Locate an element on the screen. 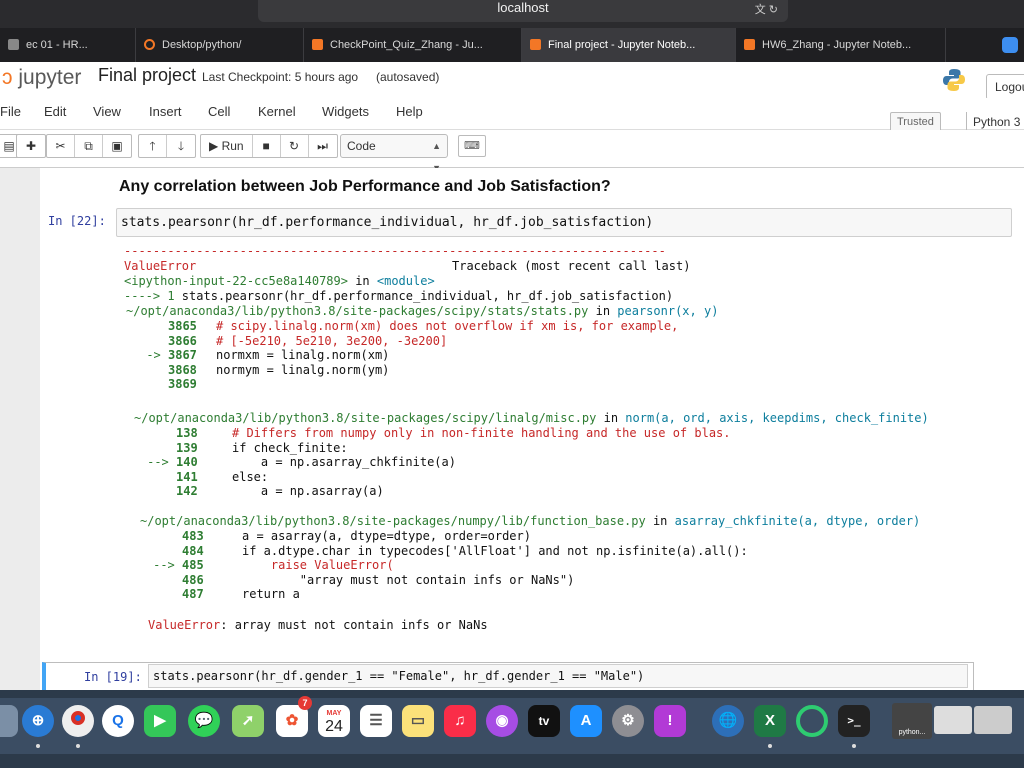  notes-icon: ▭ is located at coordinates (418, 721).